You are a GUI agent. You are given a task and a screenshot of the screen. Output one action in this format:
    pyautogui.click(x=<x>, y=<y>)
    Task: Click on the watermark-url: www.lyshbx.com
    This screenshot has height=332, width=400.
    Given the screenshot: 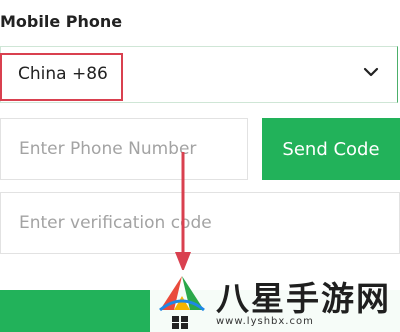 What is the action you would take?
    pyautogui.click(x=265, y=321)
    